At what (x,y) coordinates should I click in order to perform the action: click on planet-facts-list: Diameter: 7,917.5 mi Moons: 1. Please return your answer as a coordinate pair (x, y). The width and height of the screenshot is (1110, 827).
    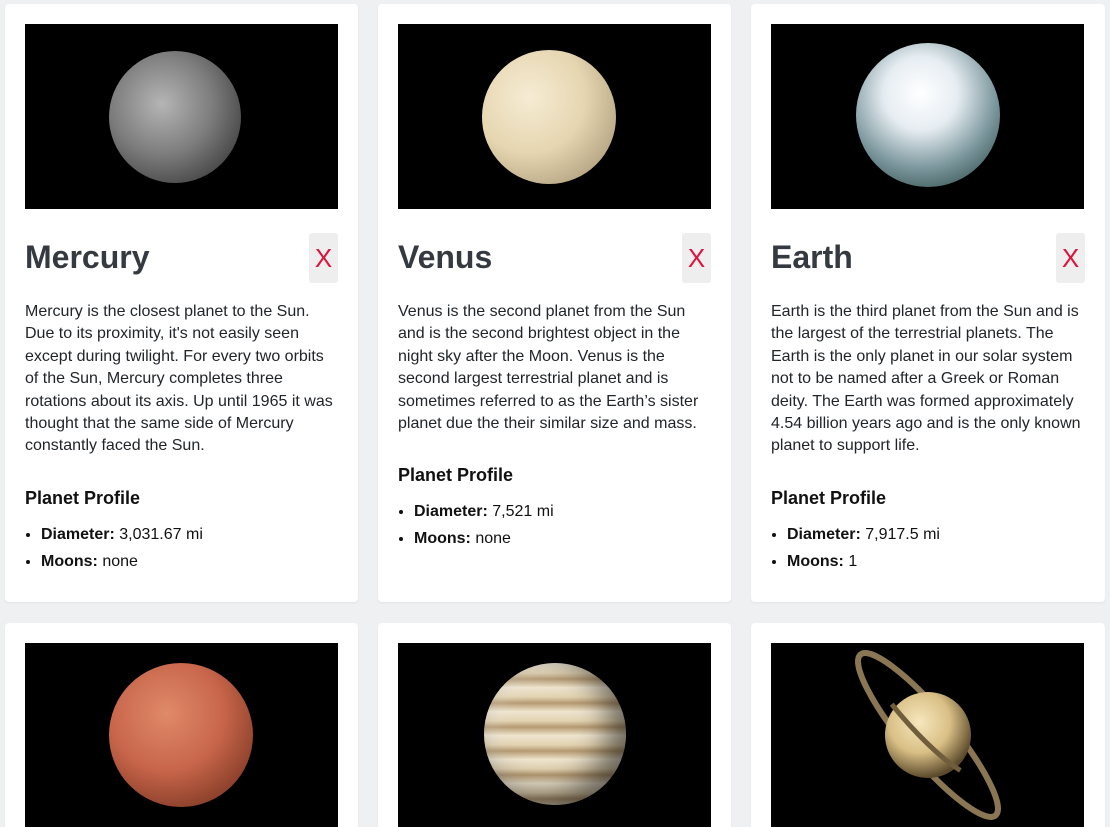
    Looking at the image, I should click on (928, 548).